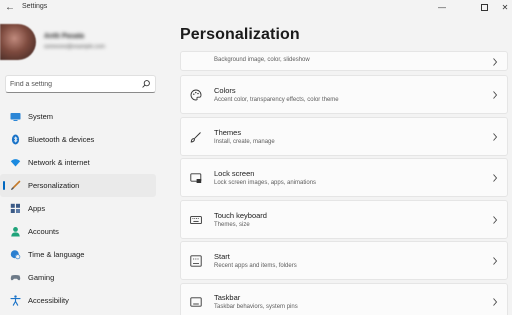  I want to click on setting-card-themes: Themes Install, create, manage, so click(344, 136).